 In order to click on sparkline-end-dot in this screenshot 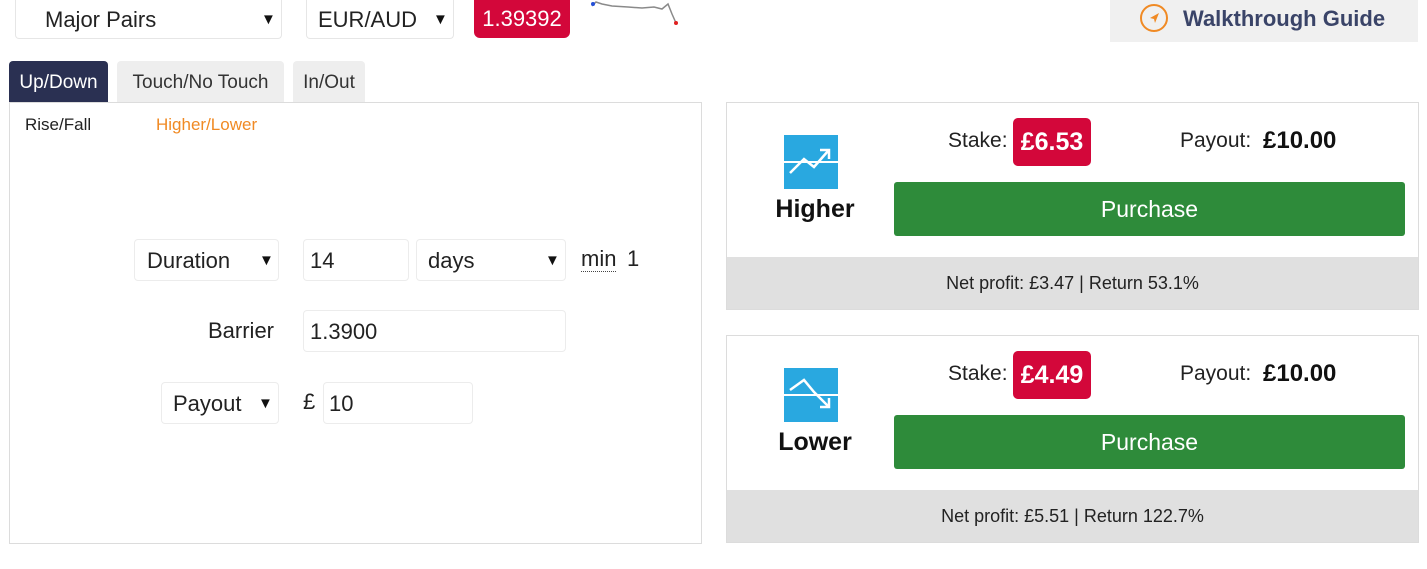, I will do `click(676, 23)`.